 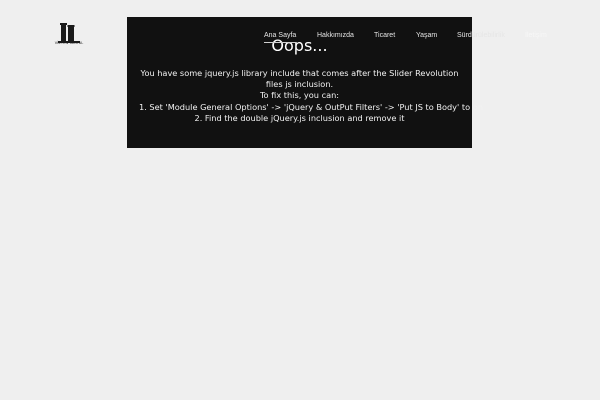 I want to click on nav-item-yasam: Yaşam, so click(x=426, y=36).